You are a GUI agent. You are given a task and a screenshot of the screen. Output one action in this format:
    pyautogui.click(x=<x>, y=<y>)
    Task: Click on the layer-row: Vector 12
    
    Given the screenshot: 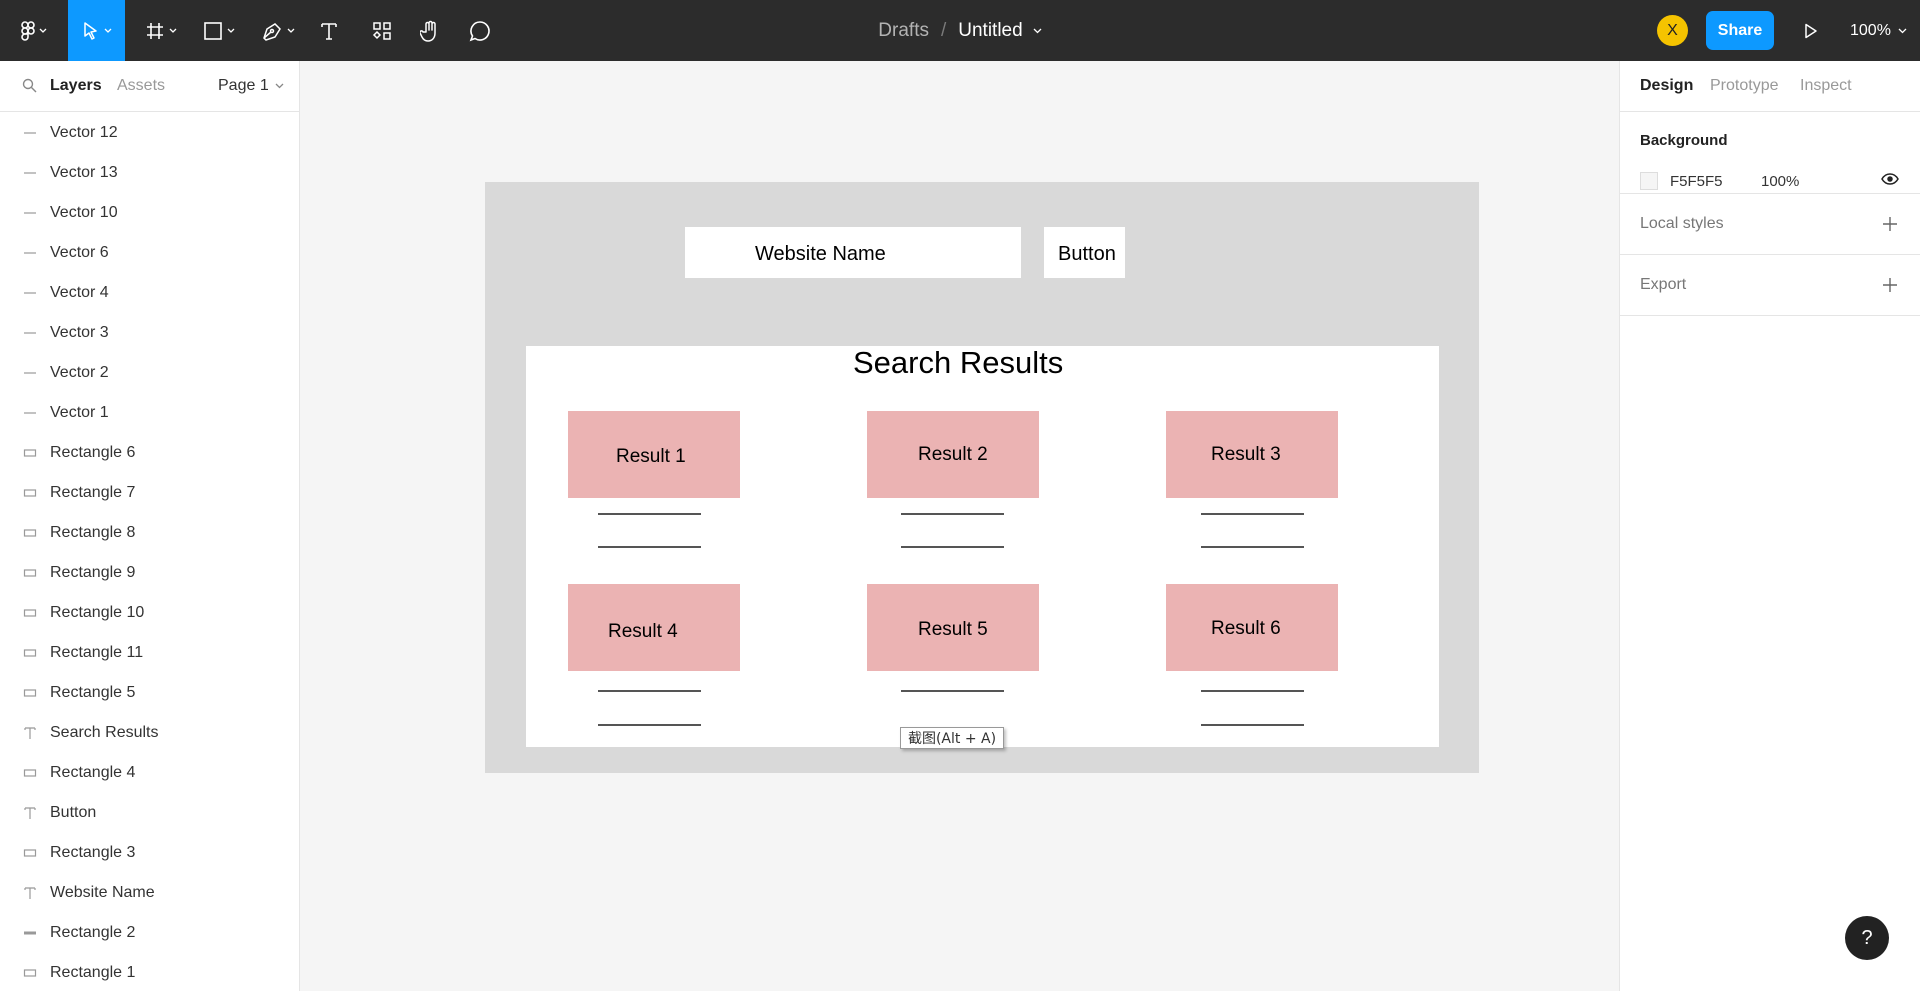 What is the action you would take?
    pyautogui.click(x=149, y=133)
    